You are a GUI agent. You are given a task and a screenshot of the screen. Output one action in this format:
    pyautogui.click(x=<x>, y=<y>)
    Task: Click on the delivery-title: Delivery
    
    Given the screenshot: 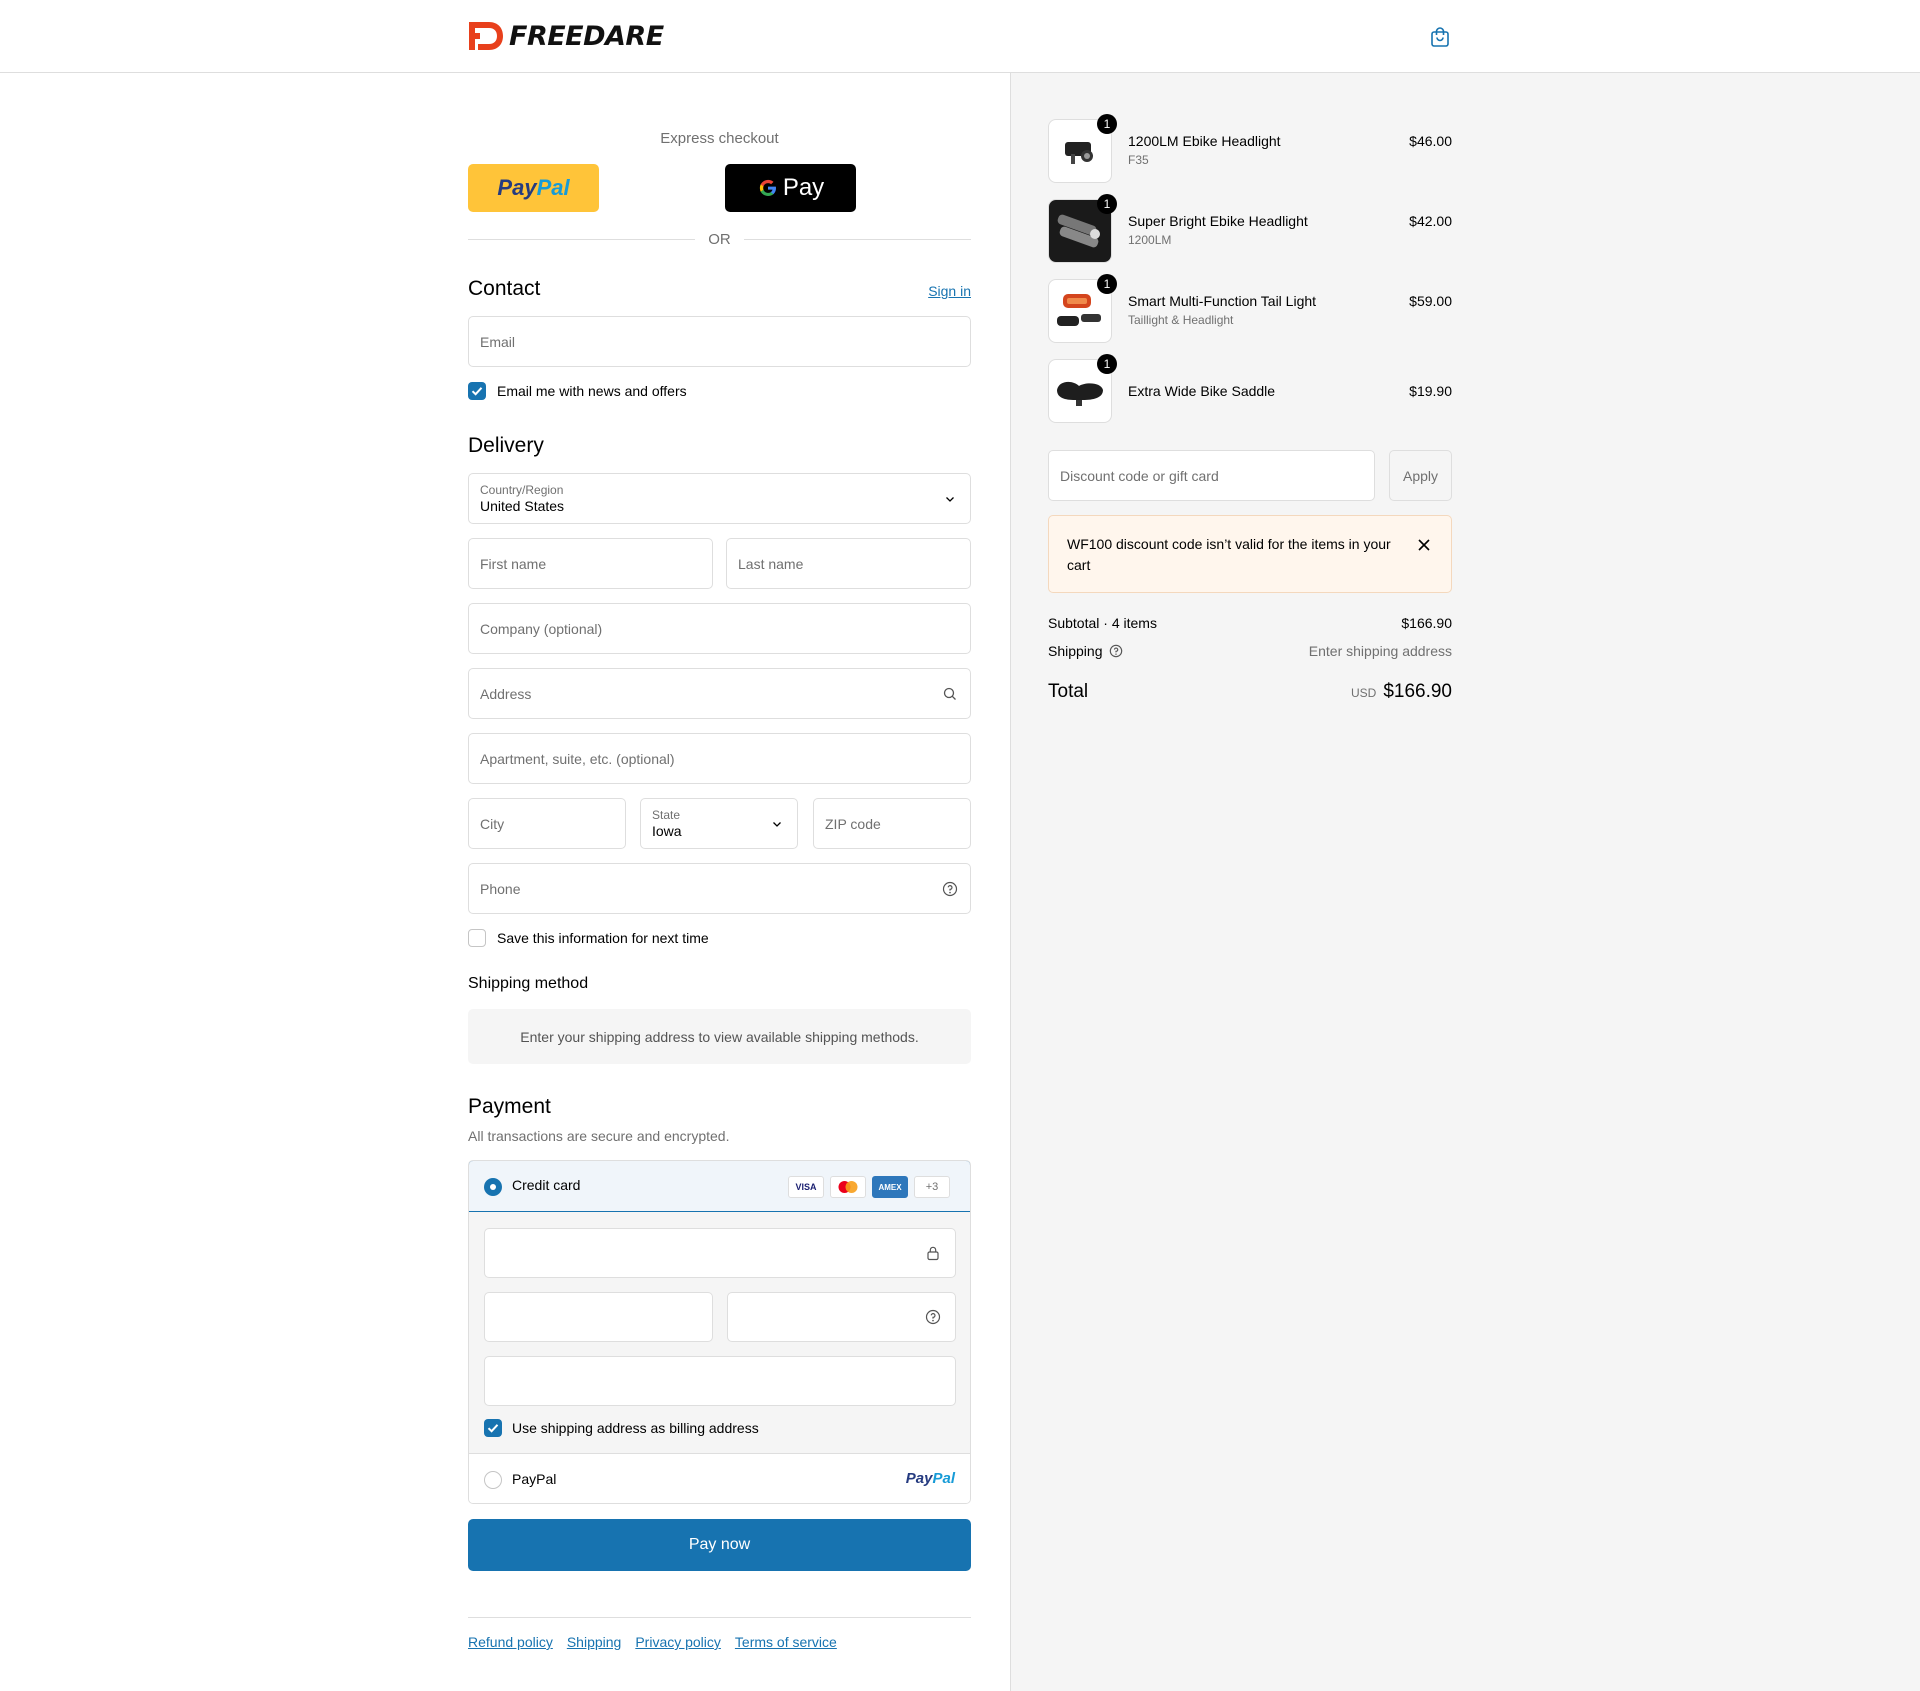 What is the action you would take?
    pyautogui.click(x=506, y=445)
    